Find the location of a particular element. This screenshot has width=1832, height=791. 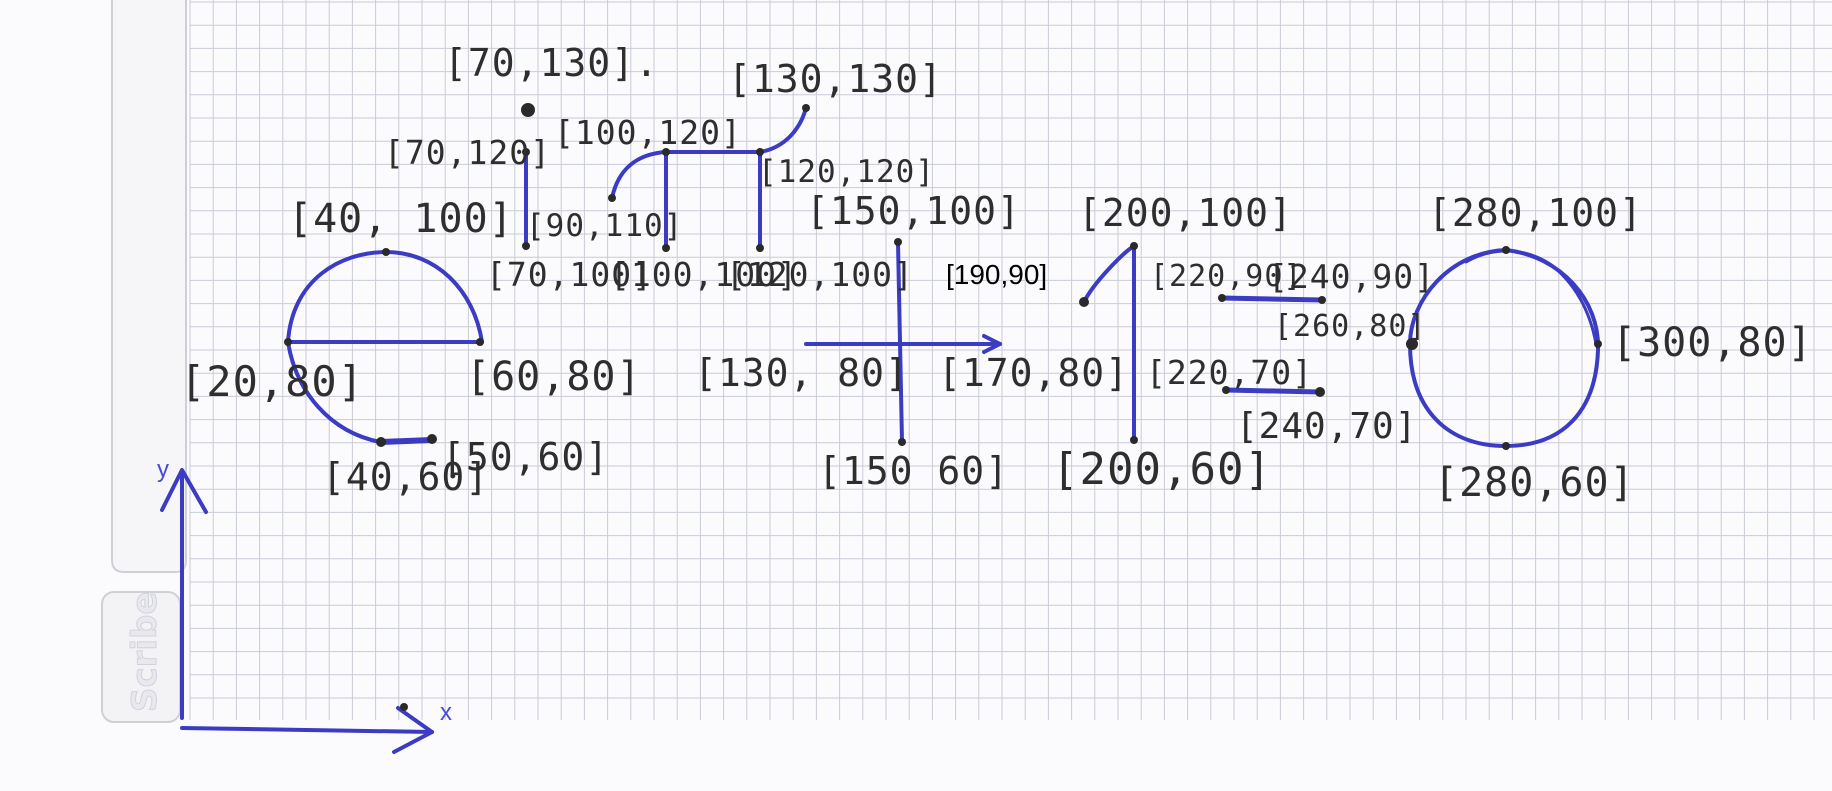

label-220-70: [220,70] is located at coordinates (1229, 372).